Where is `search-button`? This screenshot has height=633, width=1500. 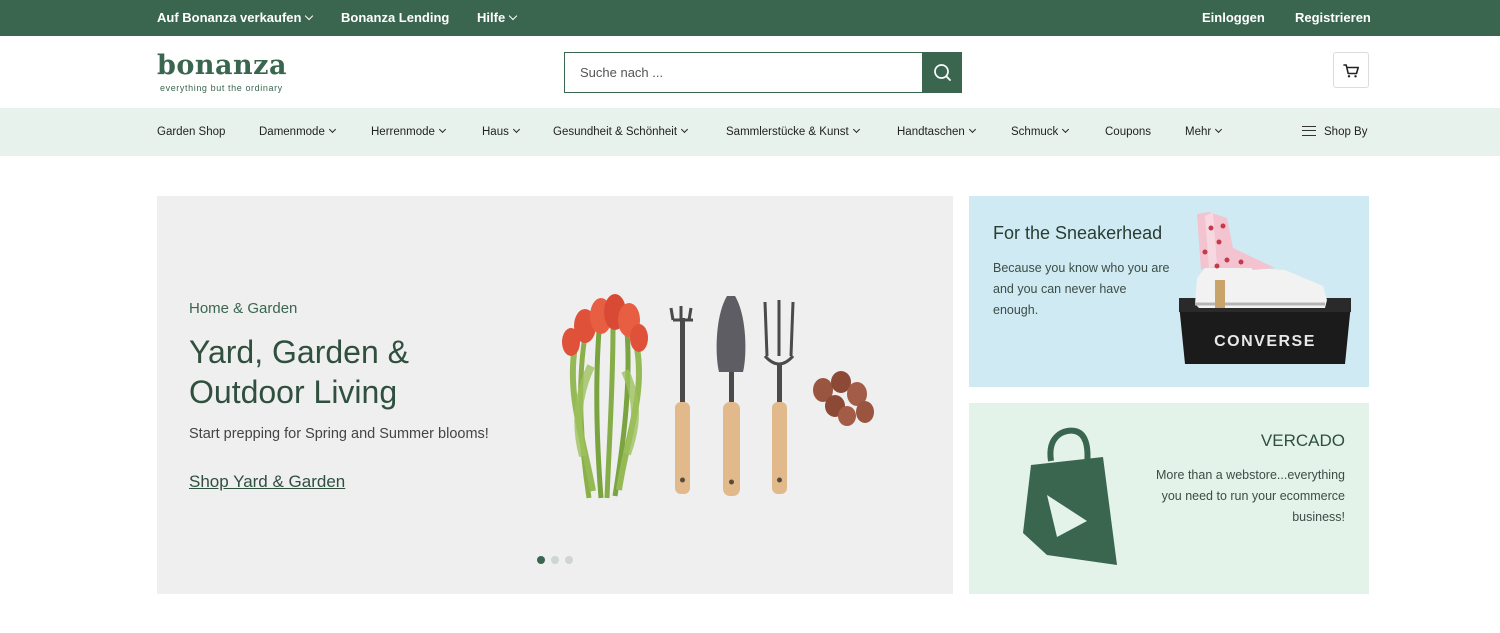 search-button is located at coordinates (942, 72).